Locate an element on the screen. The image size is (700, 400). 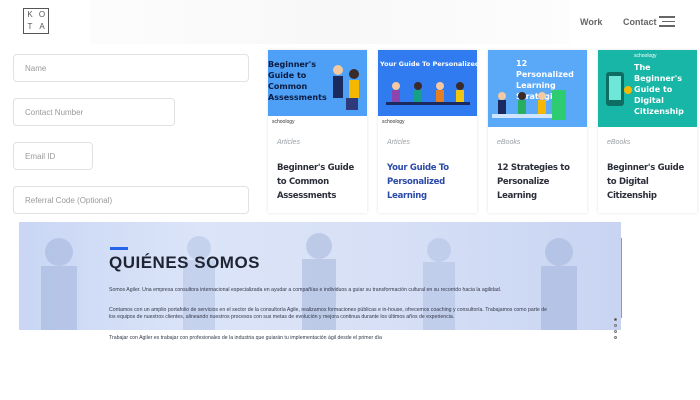
contact-number-field is located at coordinates (94, 112).